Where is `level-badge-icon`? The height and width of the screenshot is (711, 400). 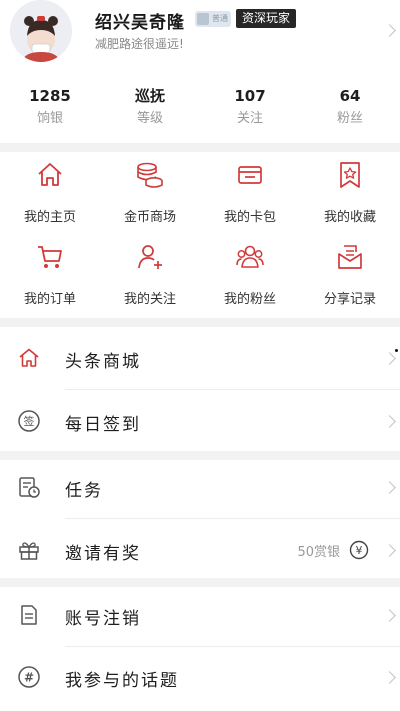 level-badge-icon is located at coordinates (203, 19).